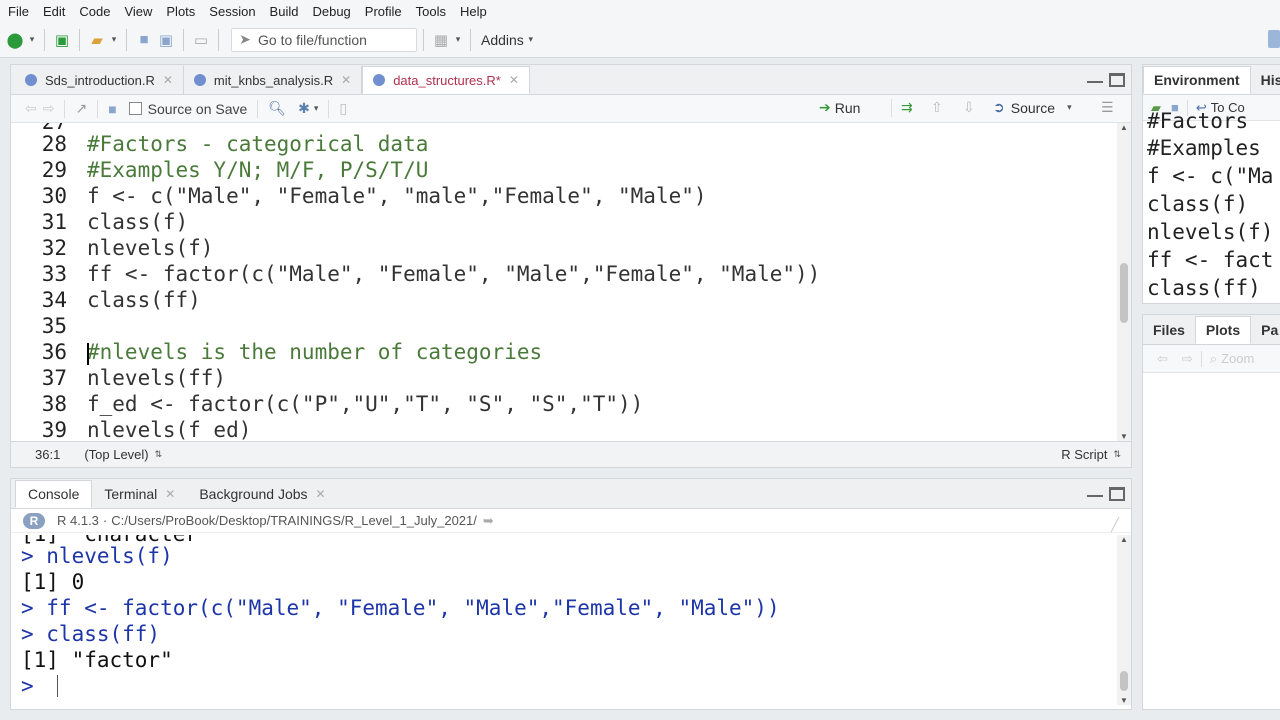 The width and height of the screenshot is (1280, 720). What do you see at coordinates (262, 494) in the screenshot?
I see `tab-background-jobs: Background Jobs ✕` at bounding box center [262, 494].